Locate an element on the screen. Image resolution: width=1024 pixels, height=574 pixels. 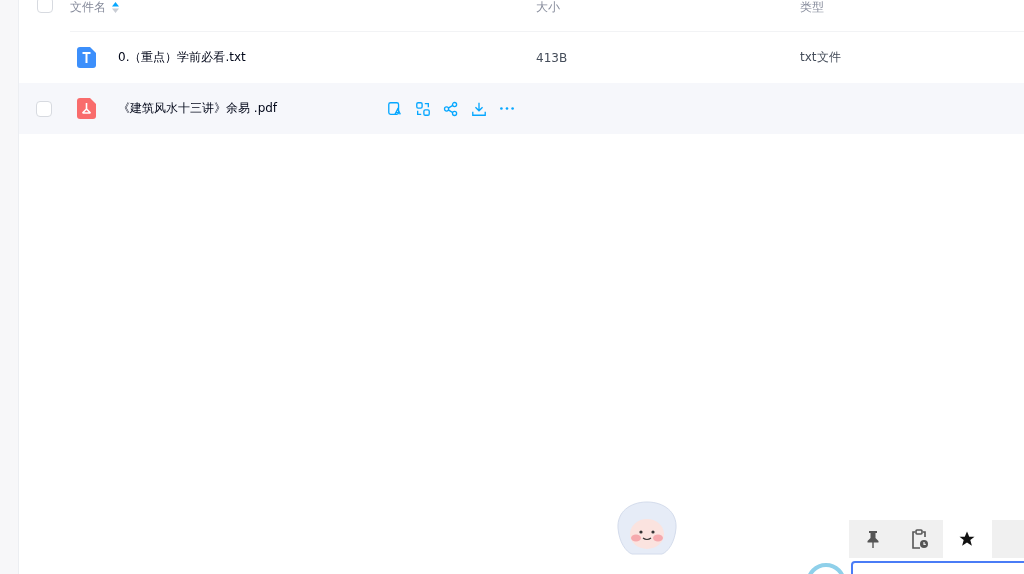
text-file-icon is located at coordinates (86, 57).